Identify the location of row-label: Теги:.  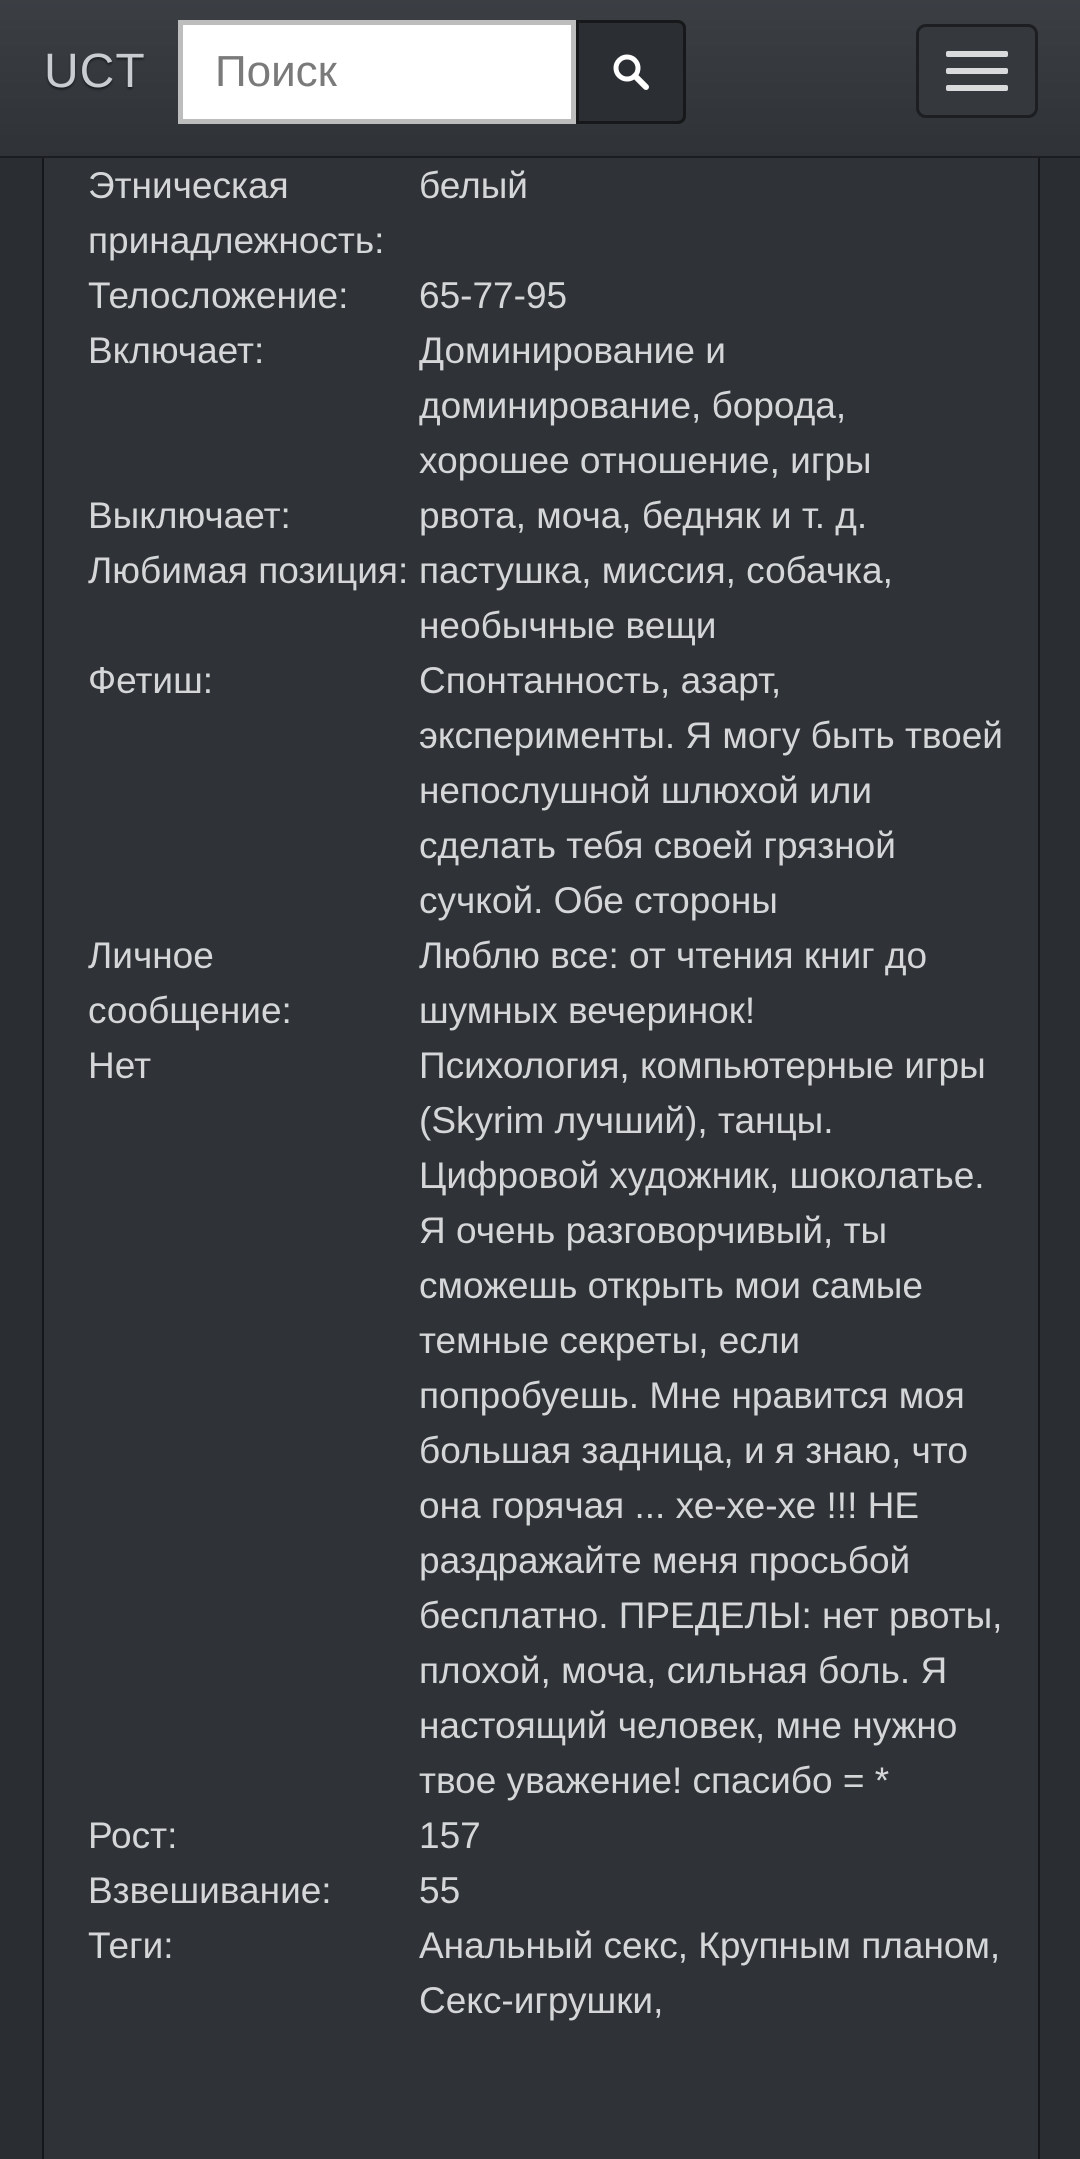
(131, 1945).